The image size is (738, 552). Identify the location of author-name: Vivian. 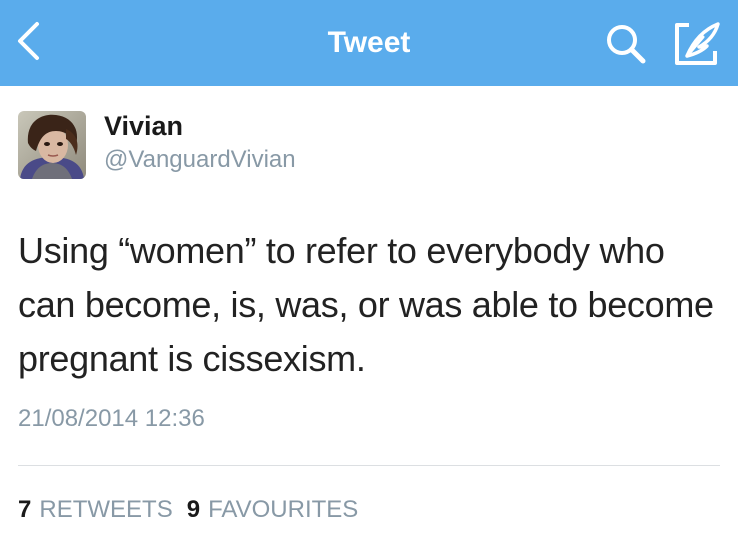
(143, 126).